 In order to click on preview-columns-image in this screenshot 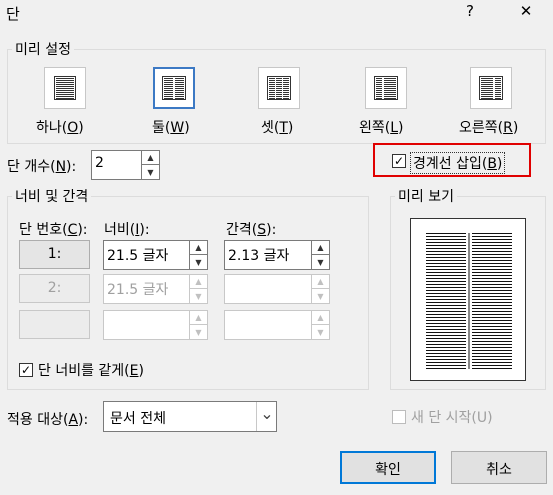, I will do `click(469, 301)`.